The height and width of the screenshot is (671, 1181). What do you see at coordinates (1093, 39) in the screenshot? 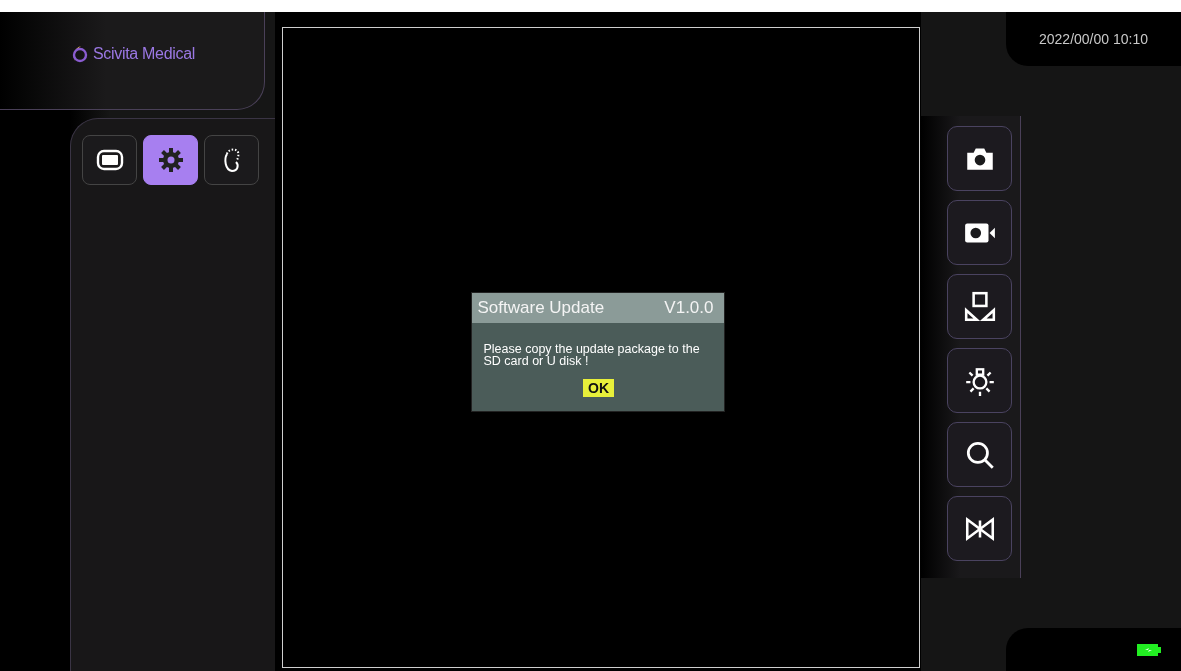
I see `date-time: 2022/00/00 10:10` at bounding box center [1093, 39].